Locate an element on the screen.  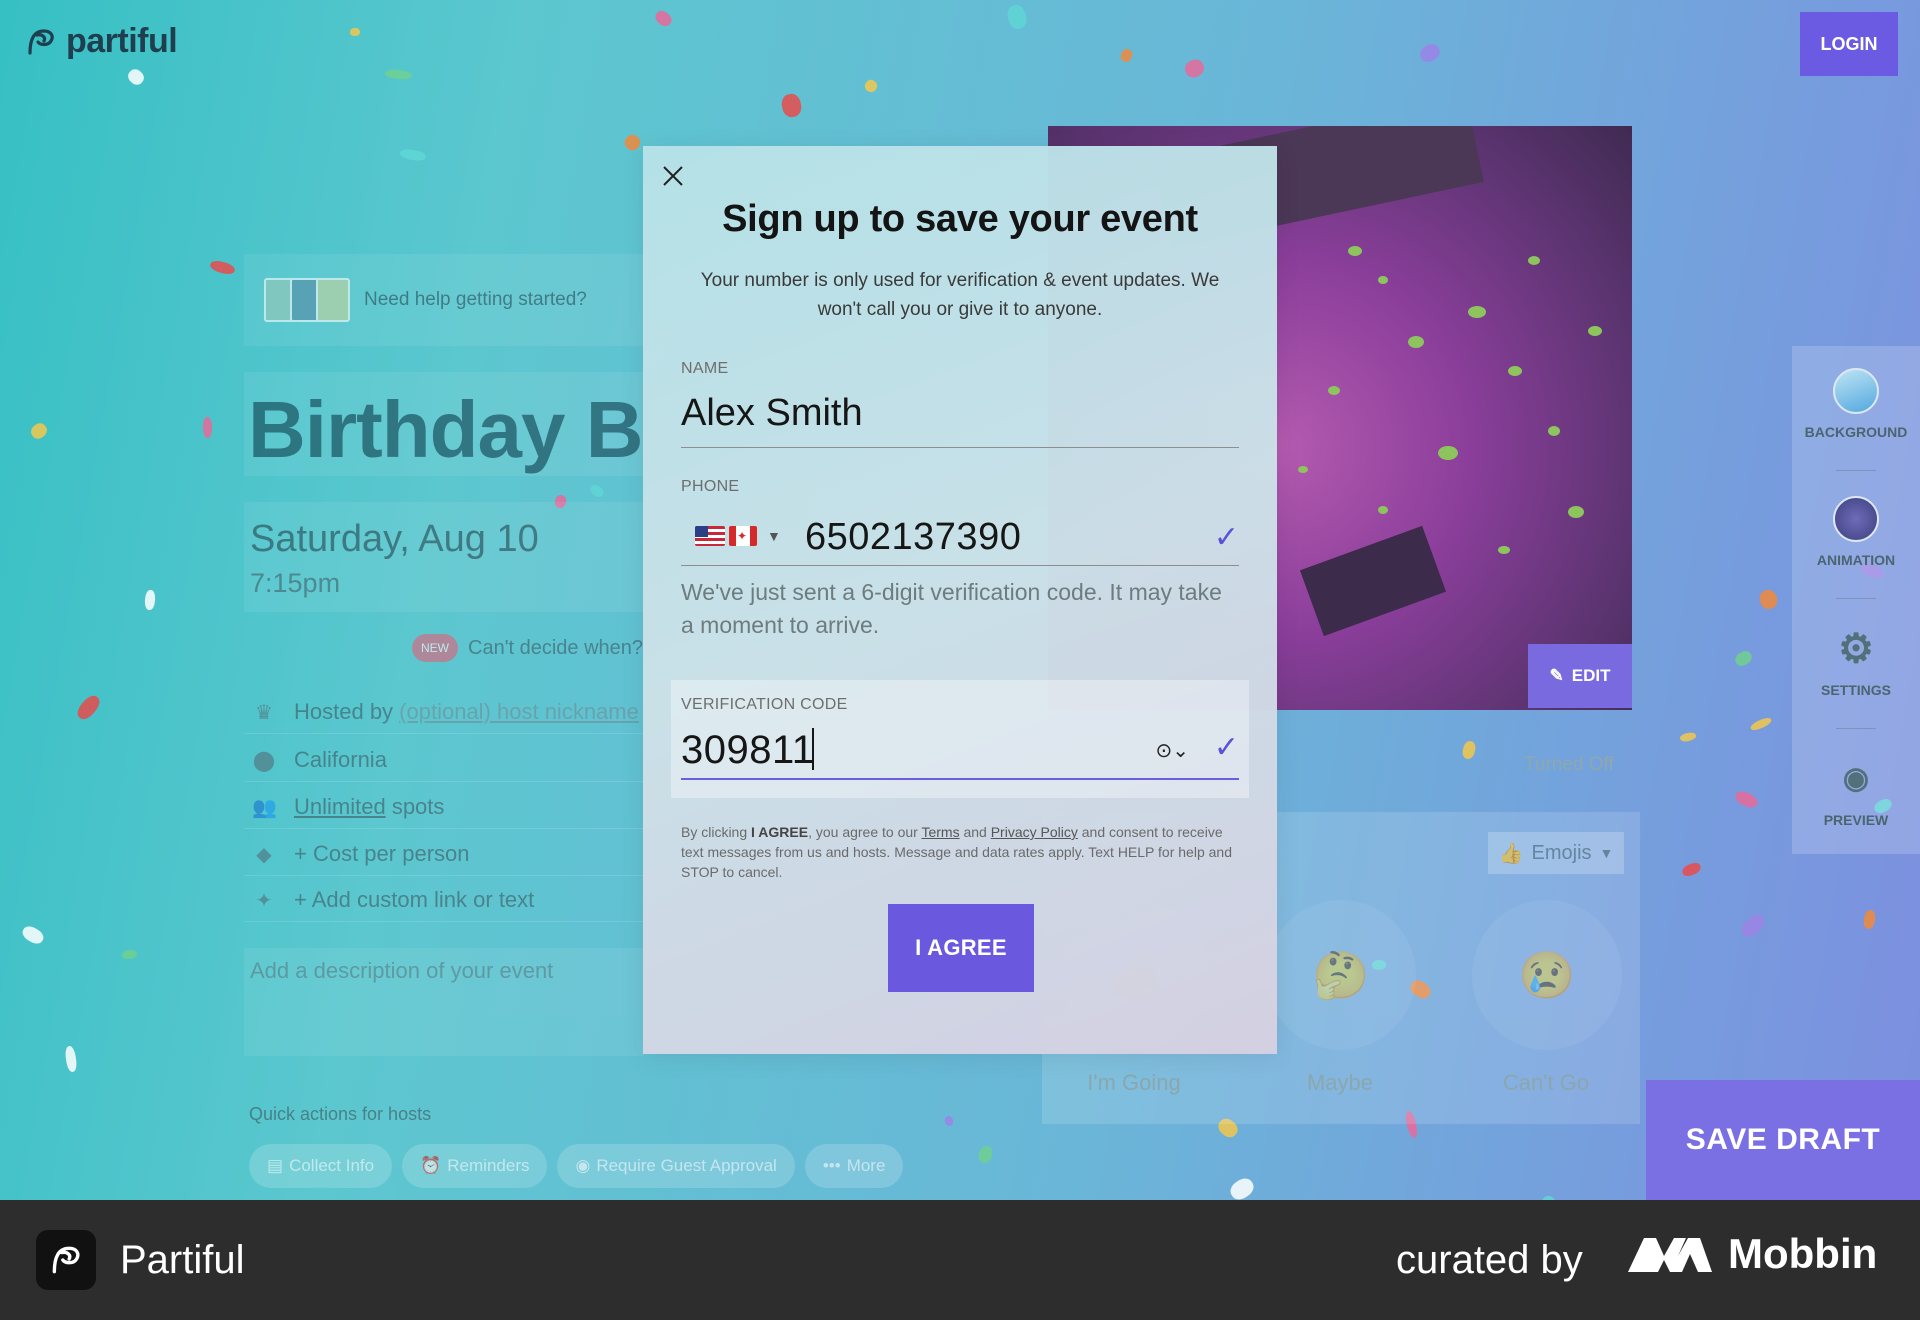
rsvp-maybe-option: 🤔 is located at coordinates (1341, 975).